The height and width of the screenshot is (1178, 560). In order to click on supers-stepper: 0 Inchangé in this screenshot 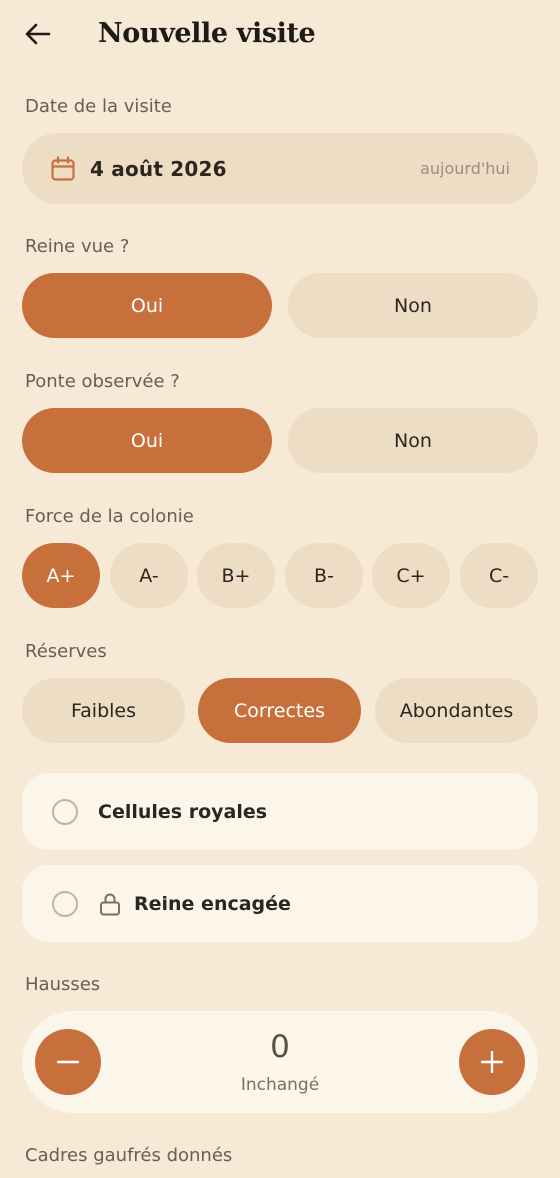, I will do `click(280, 1062)`.